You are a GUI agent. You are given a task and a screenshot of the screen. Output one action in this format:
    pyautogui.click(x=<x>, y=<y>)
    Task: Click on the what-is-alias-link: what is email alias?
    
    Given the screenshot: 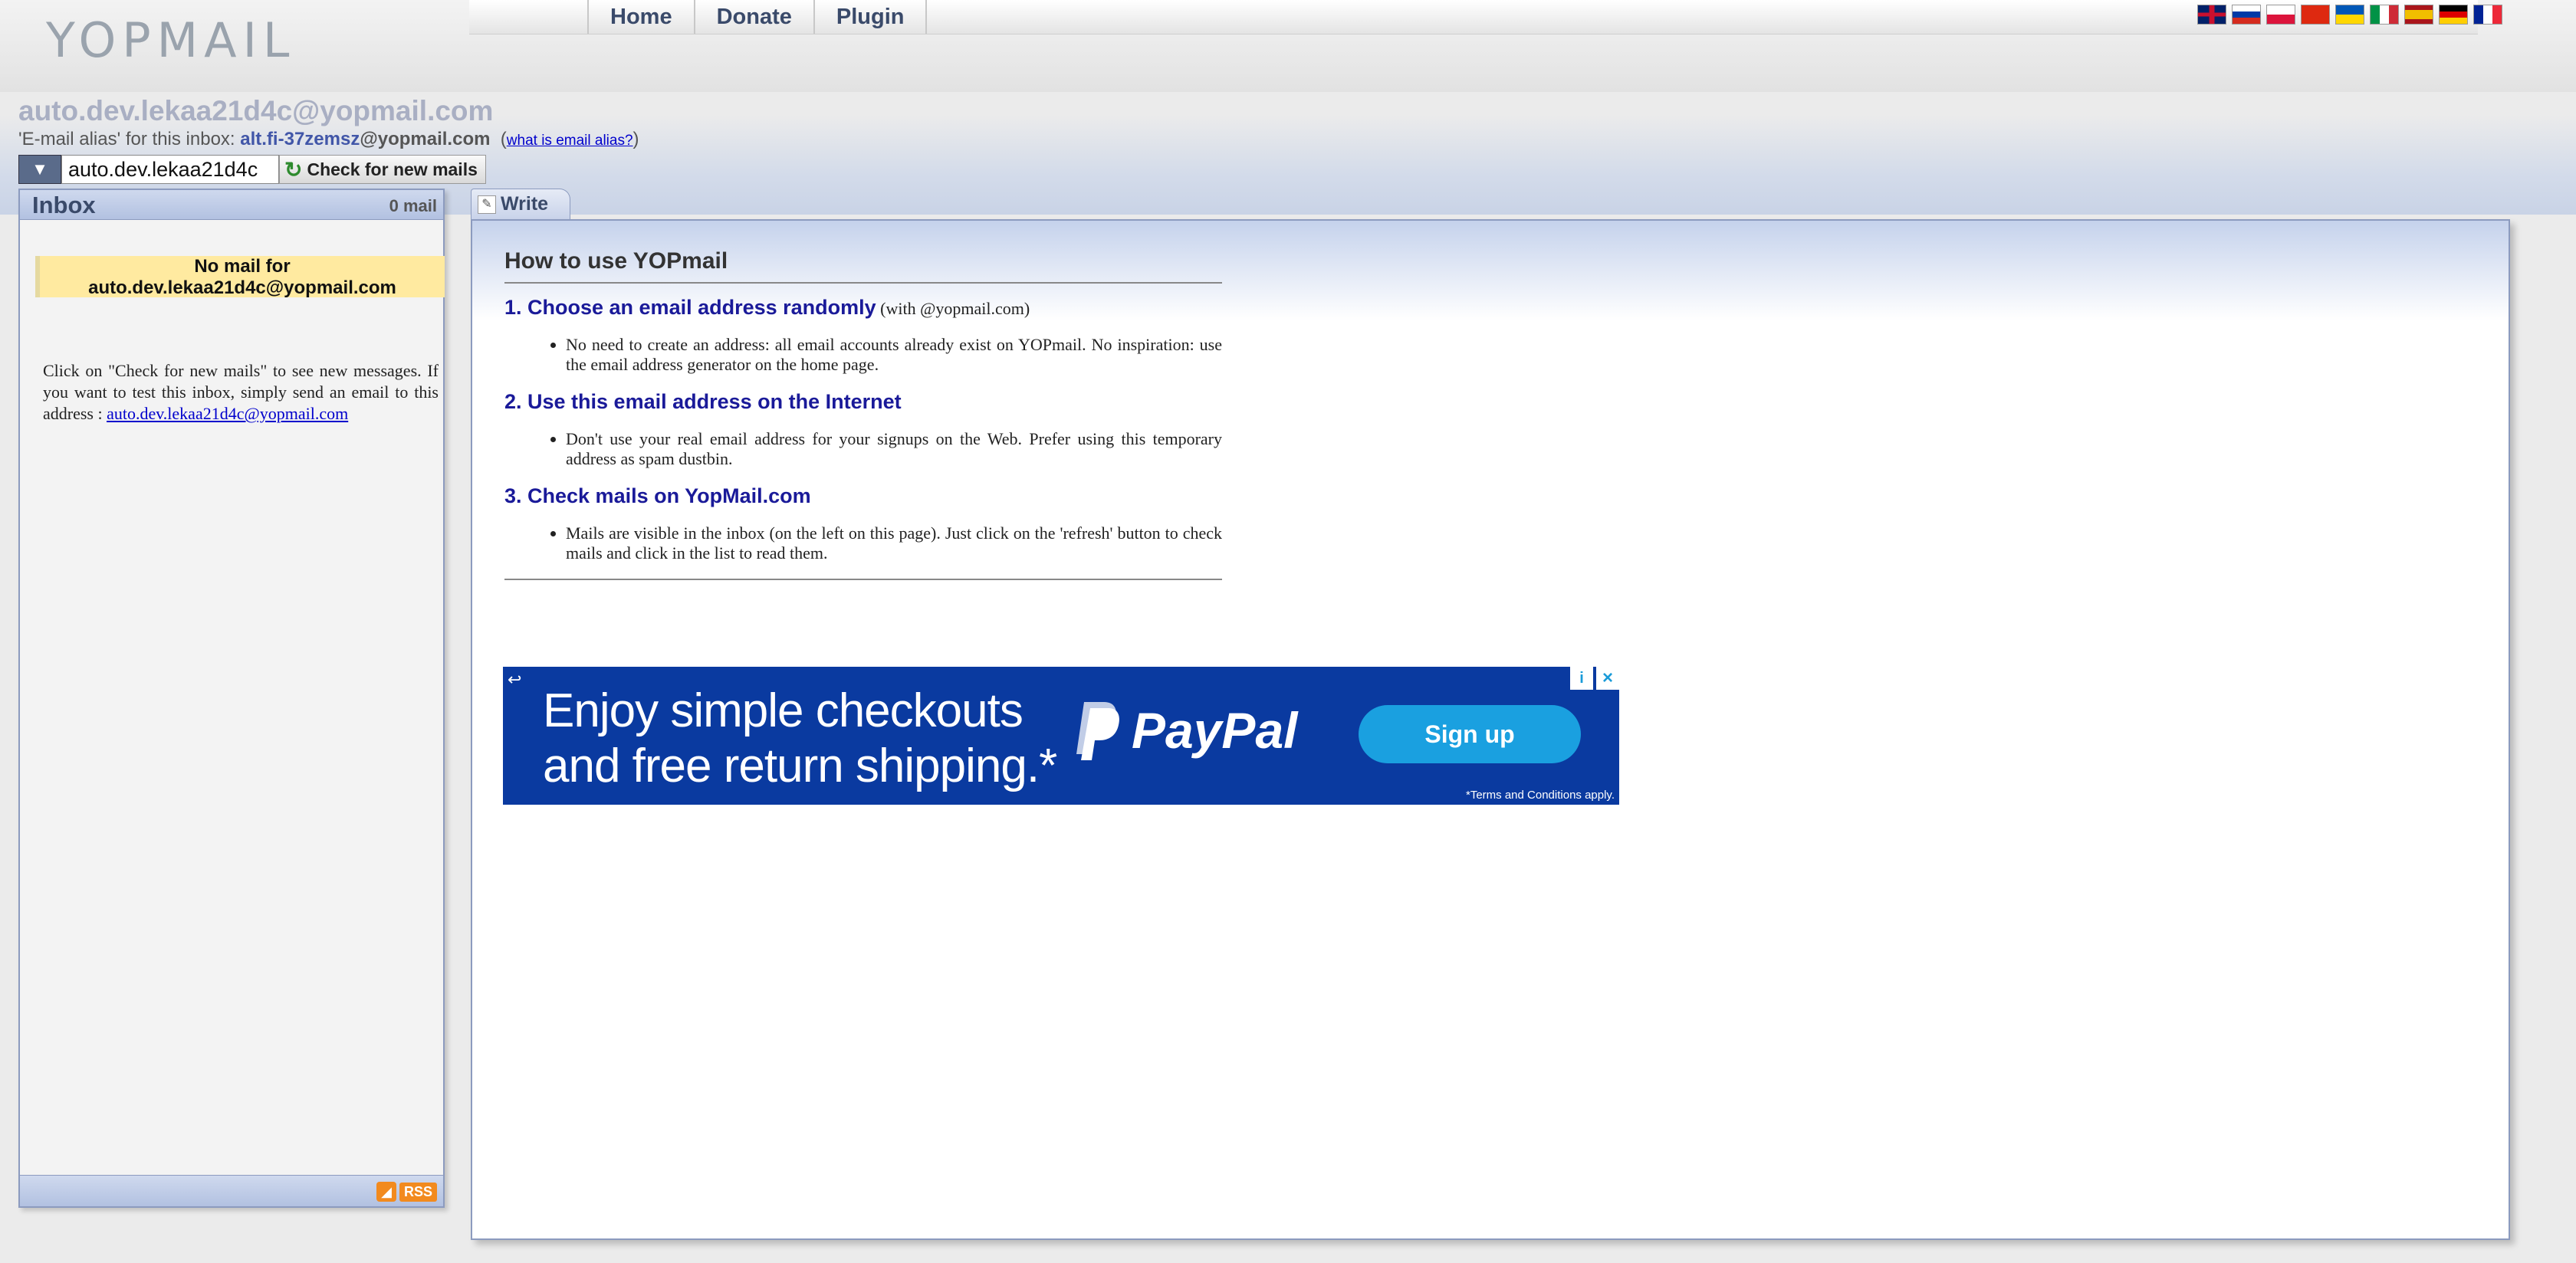 What is the action you would take?
    pyautogui.click(x=570, y=141)
    